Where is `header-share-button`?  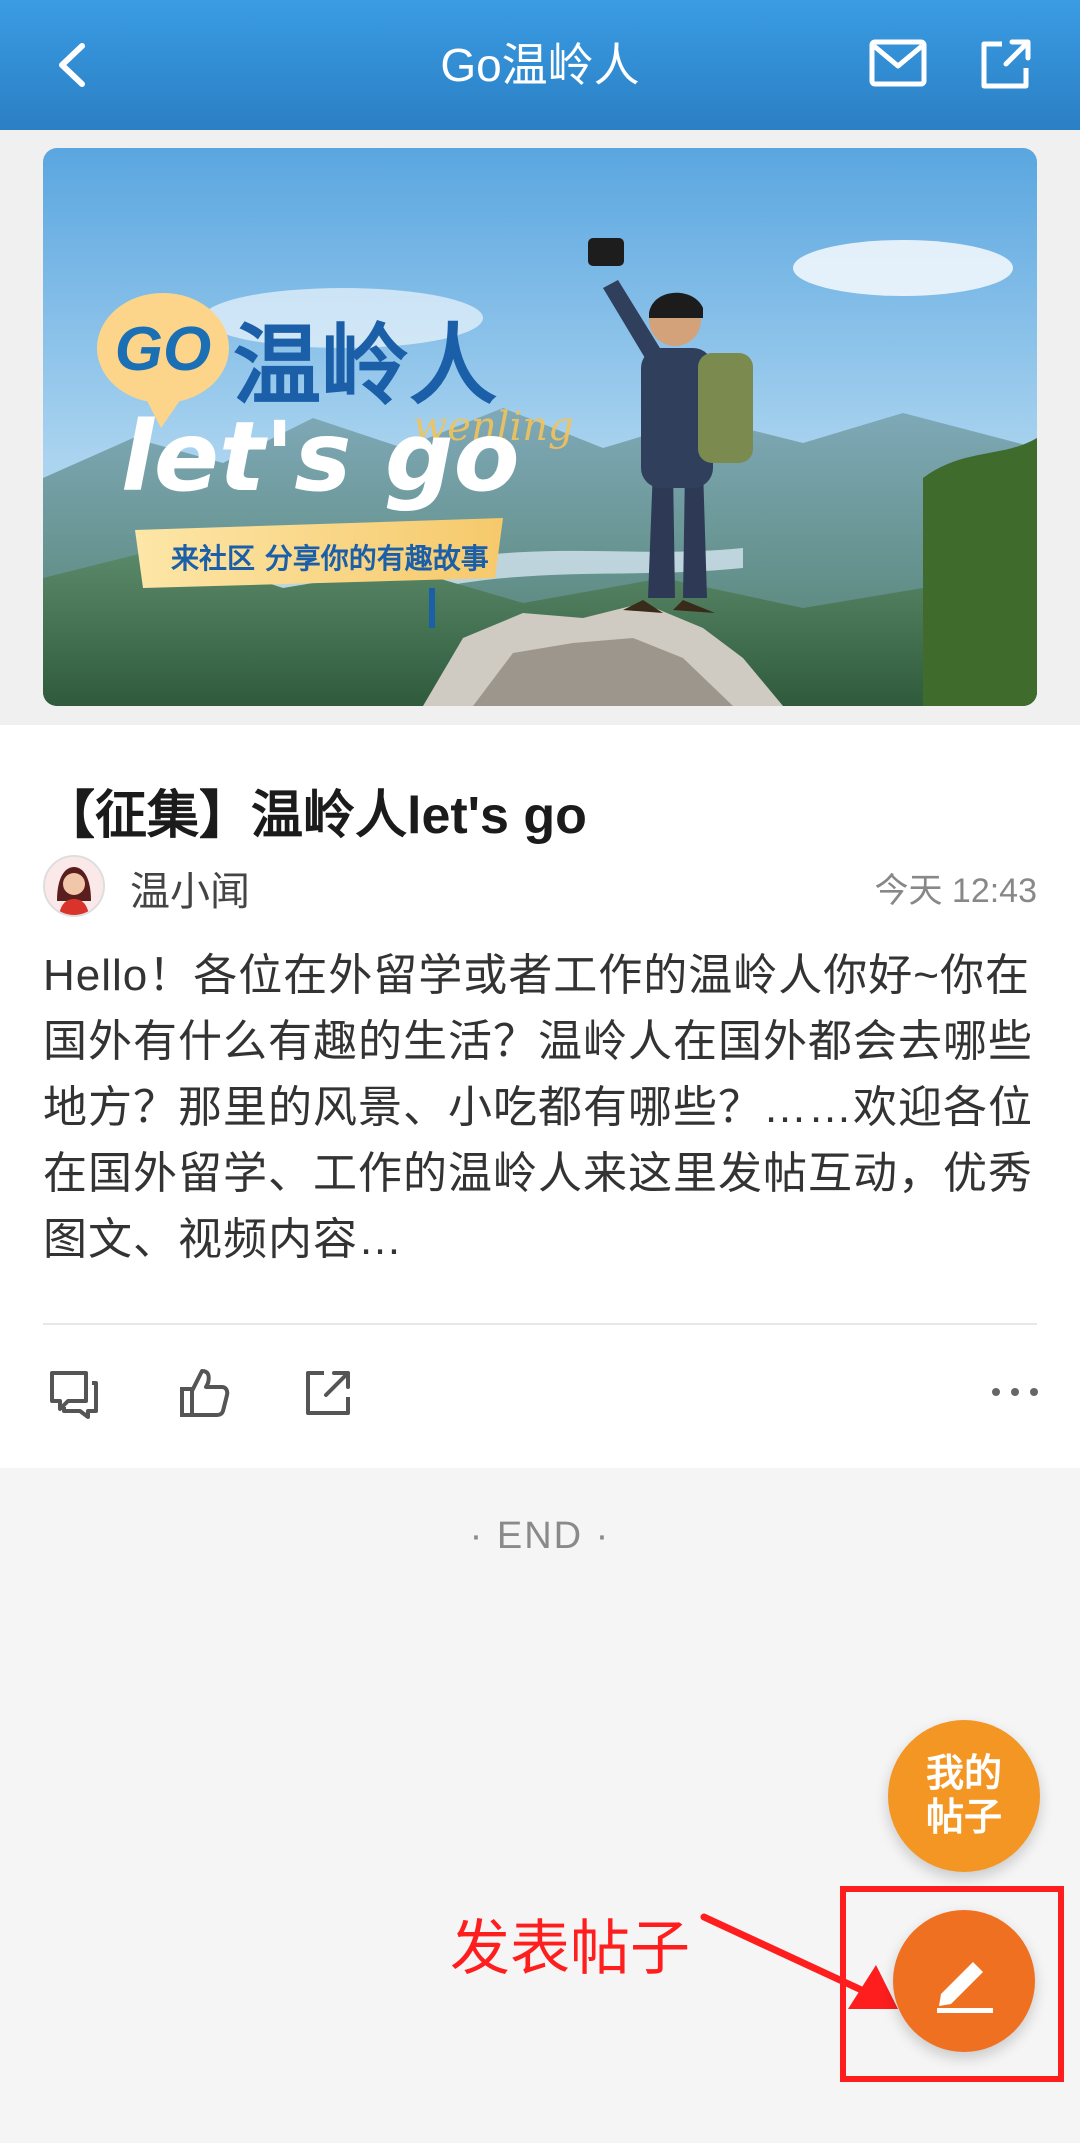
header-share-button is located at coordinates (1006, 64).